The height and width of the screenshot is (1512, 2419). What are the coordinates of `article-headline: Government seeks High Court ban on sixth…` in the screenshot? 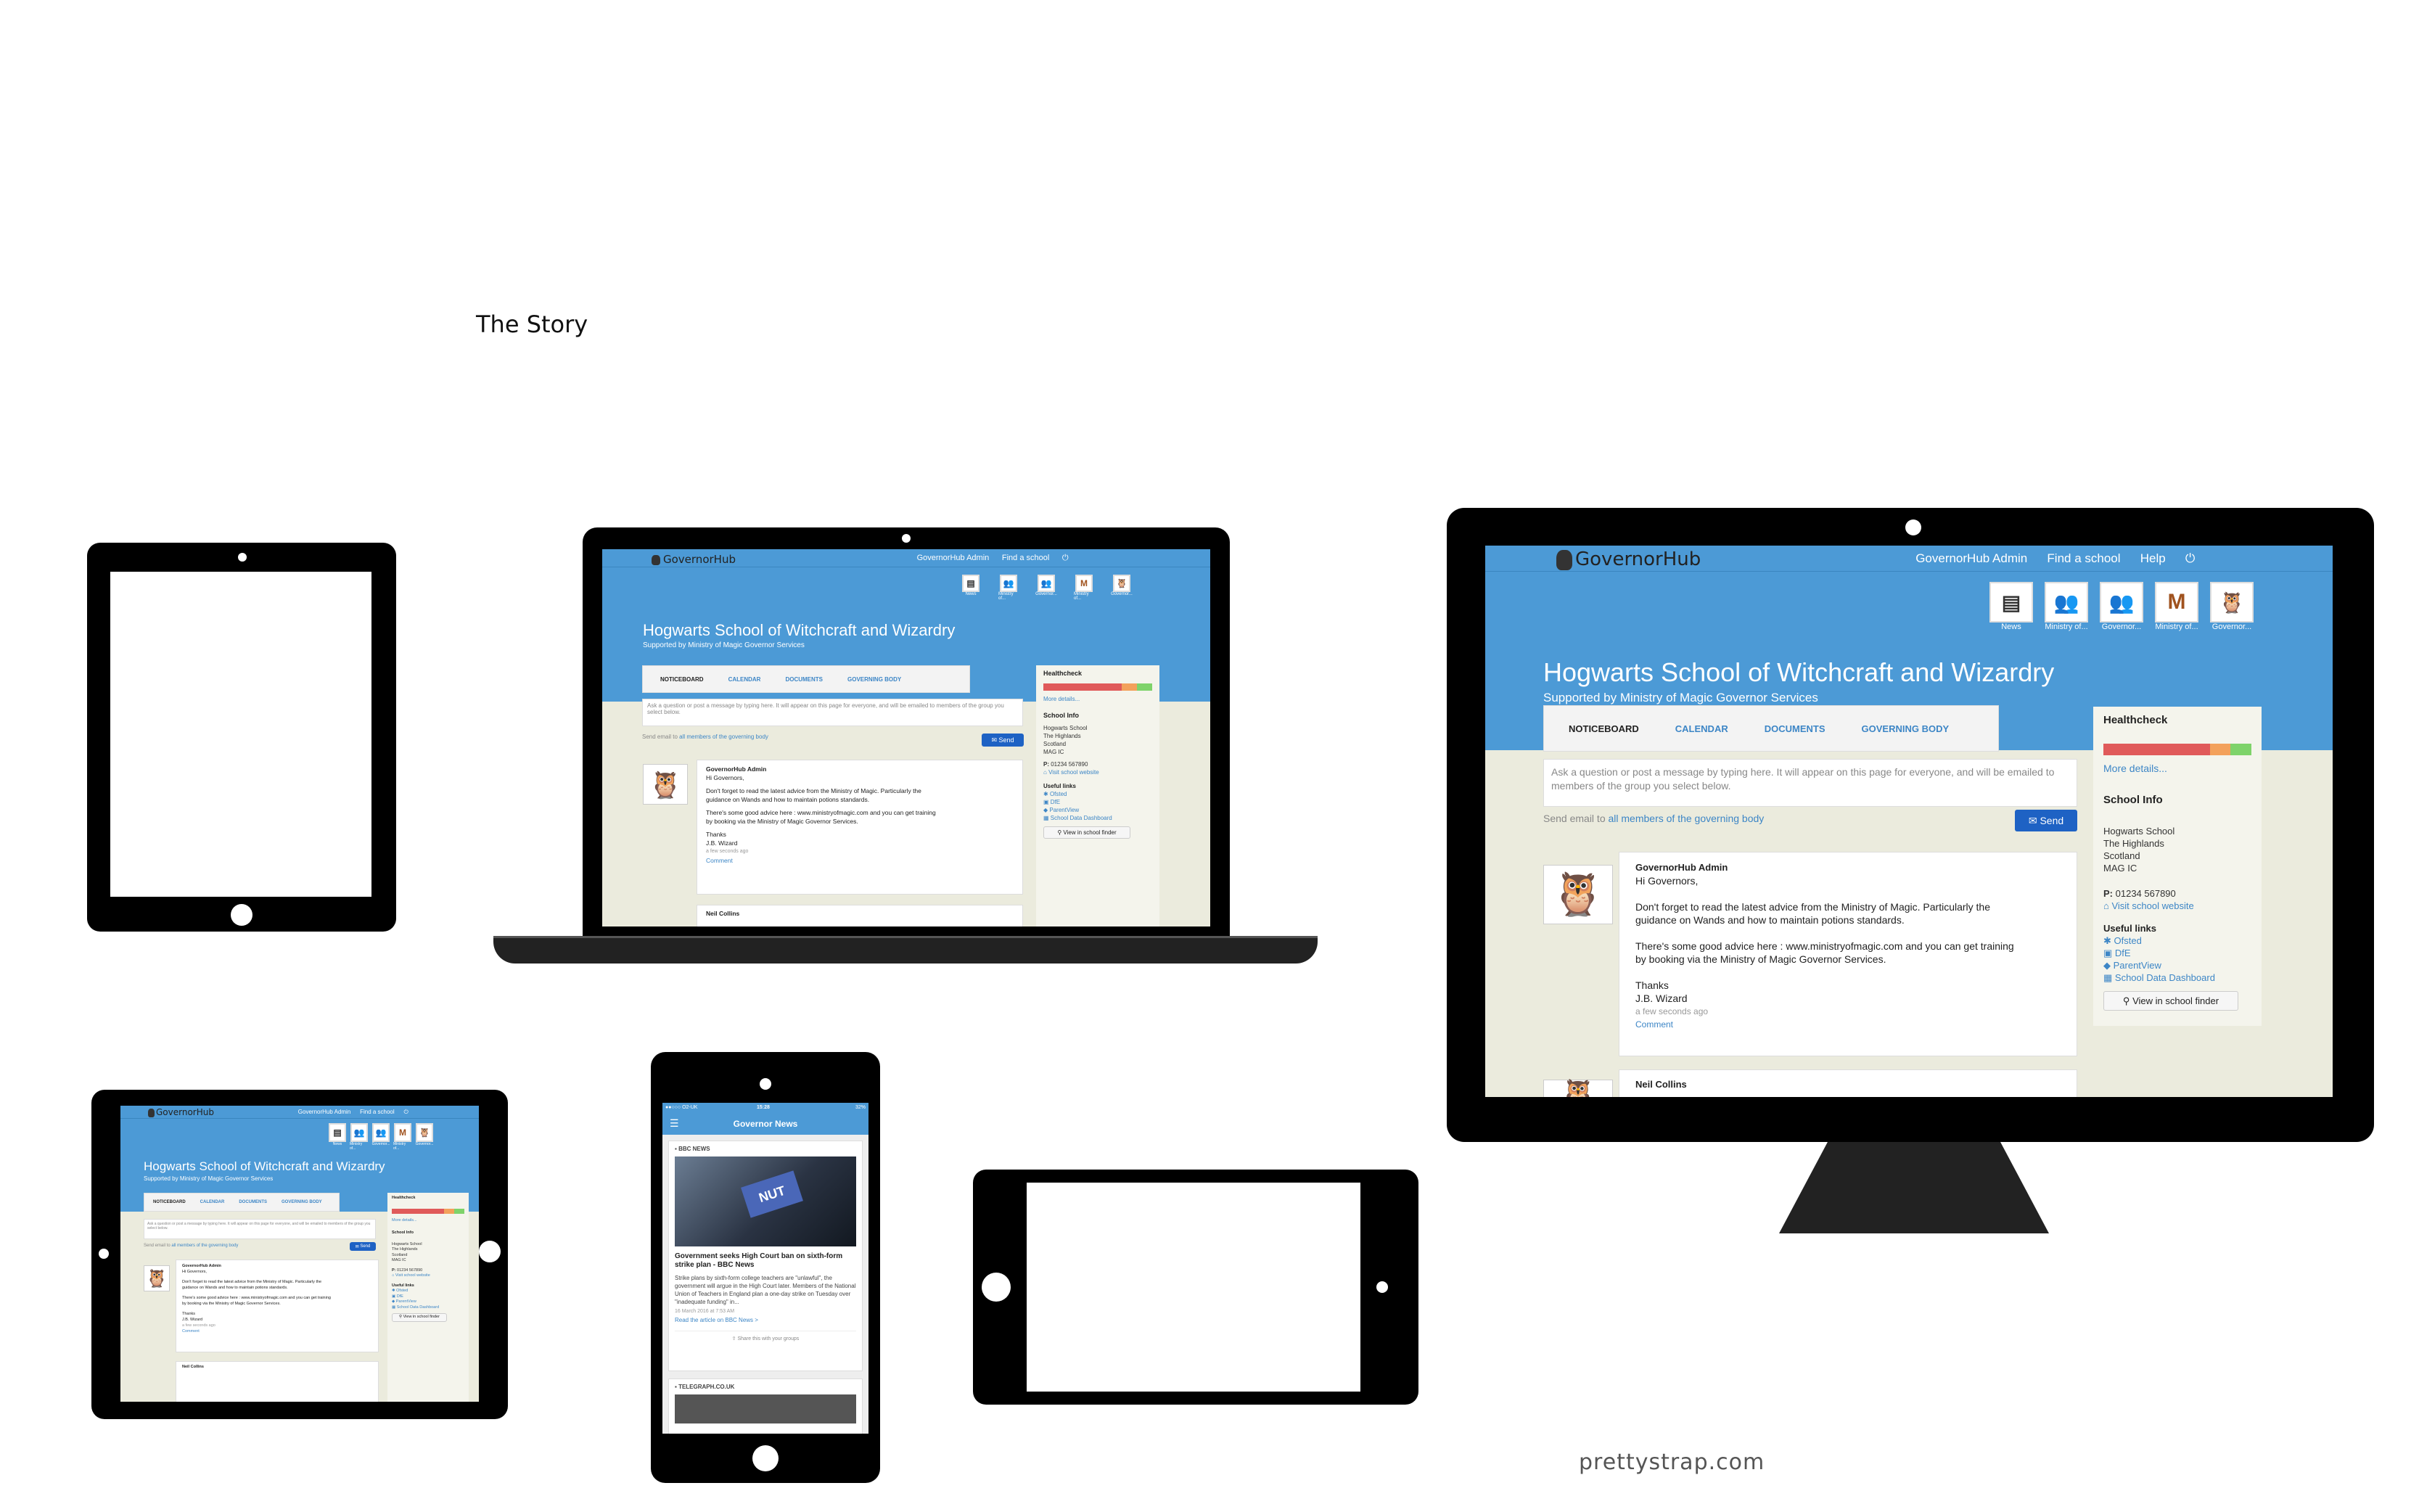 It's located at (765, 1261).